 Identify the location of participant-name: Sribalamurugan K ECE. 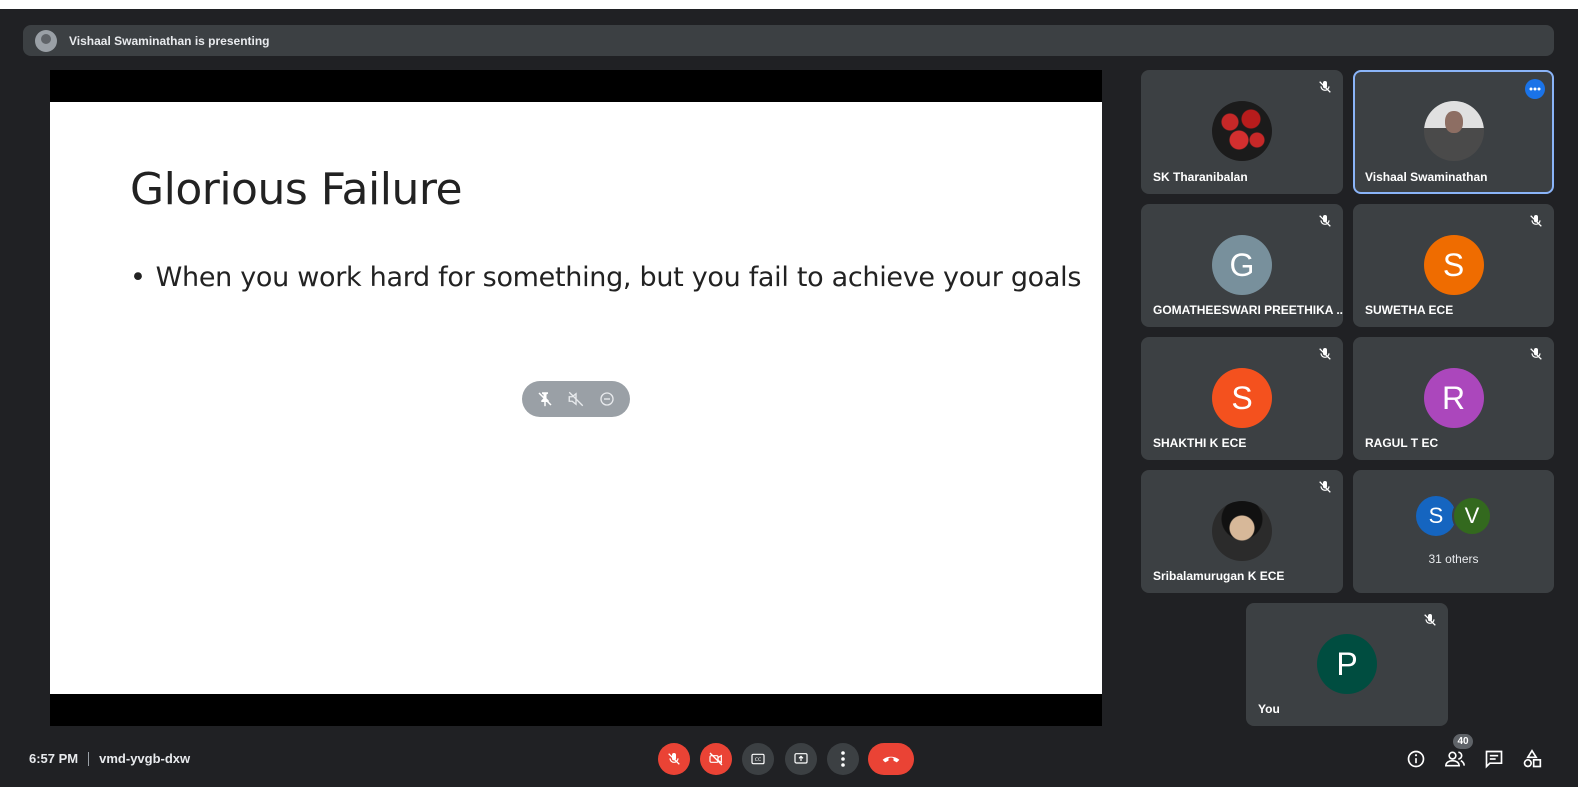
(1219, 576).